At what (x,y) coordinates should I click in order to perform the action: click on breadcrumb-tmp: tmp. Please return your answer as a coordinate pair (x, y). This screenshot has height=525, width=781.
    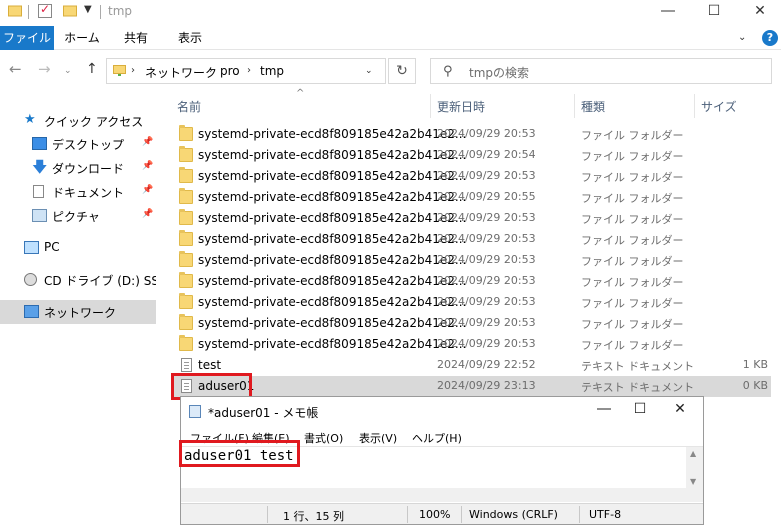
    Looking at the image, I should click on (272, 71).